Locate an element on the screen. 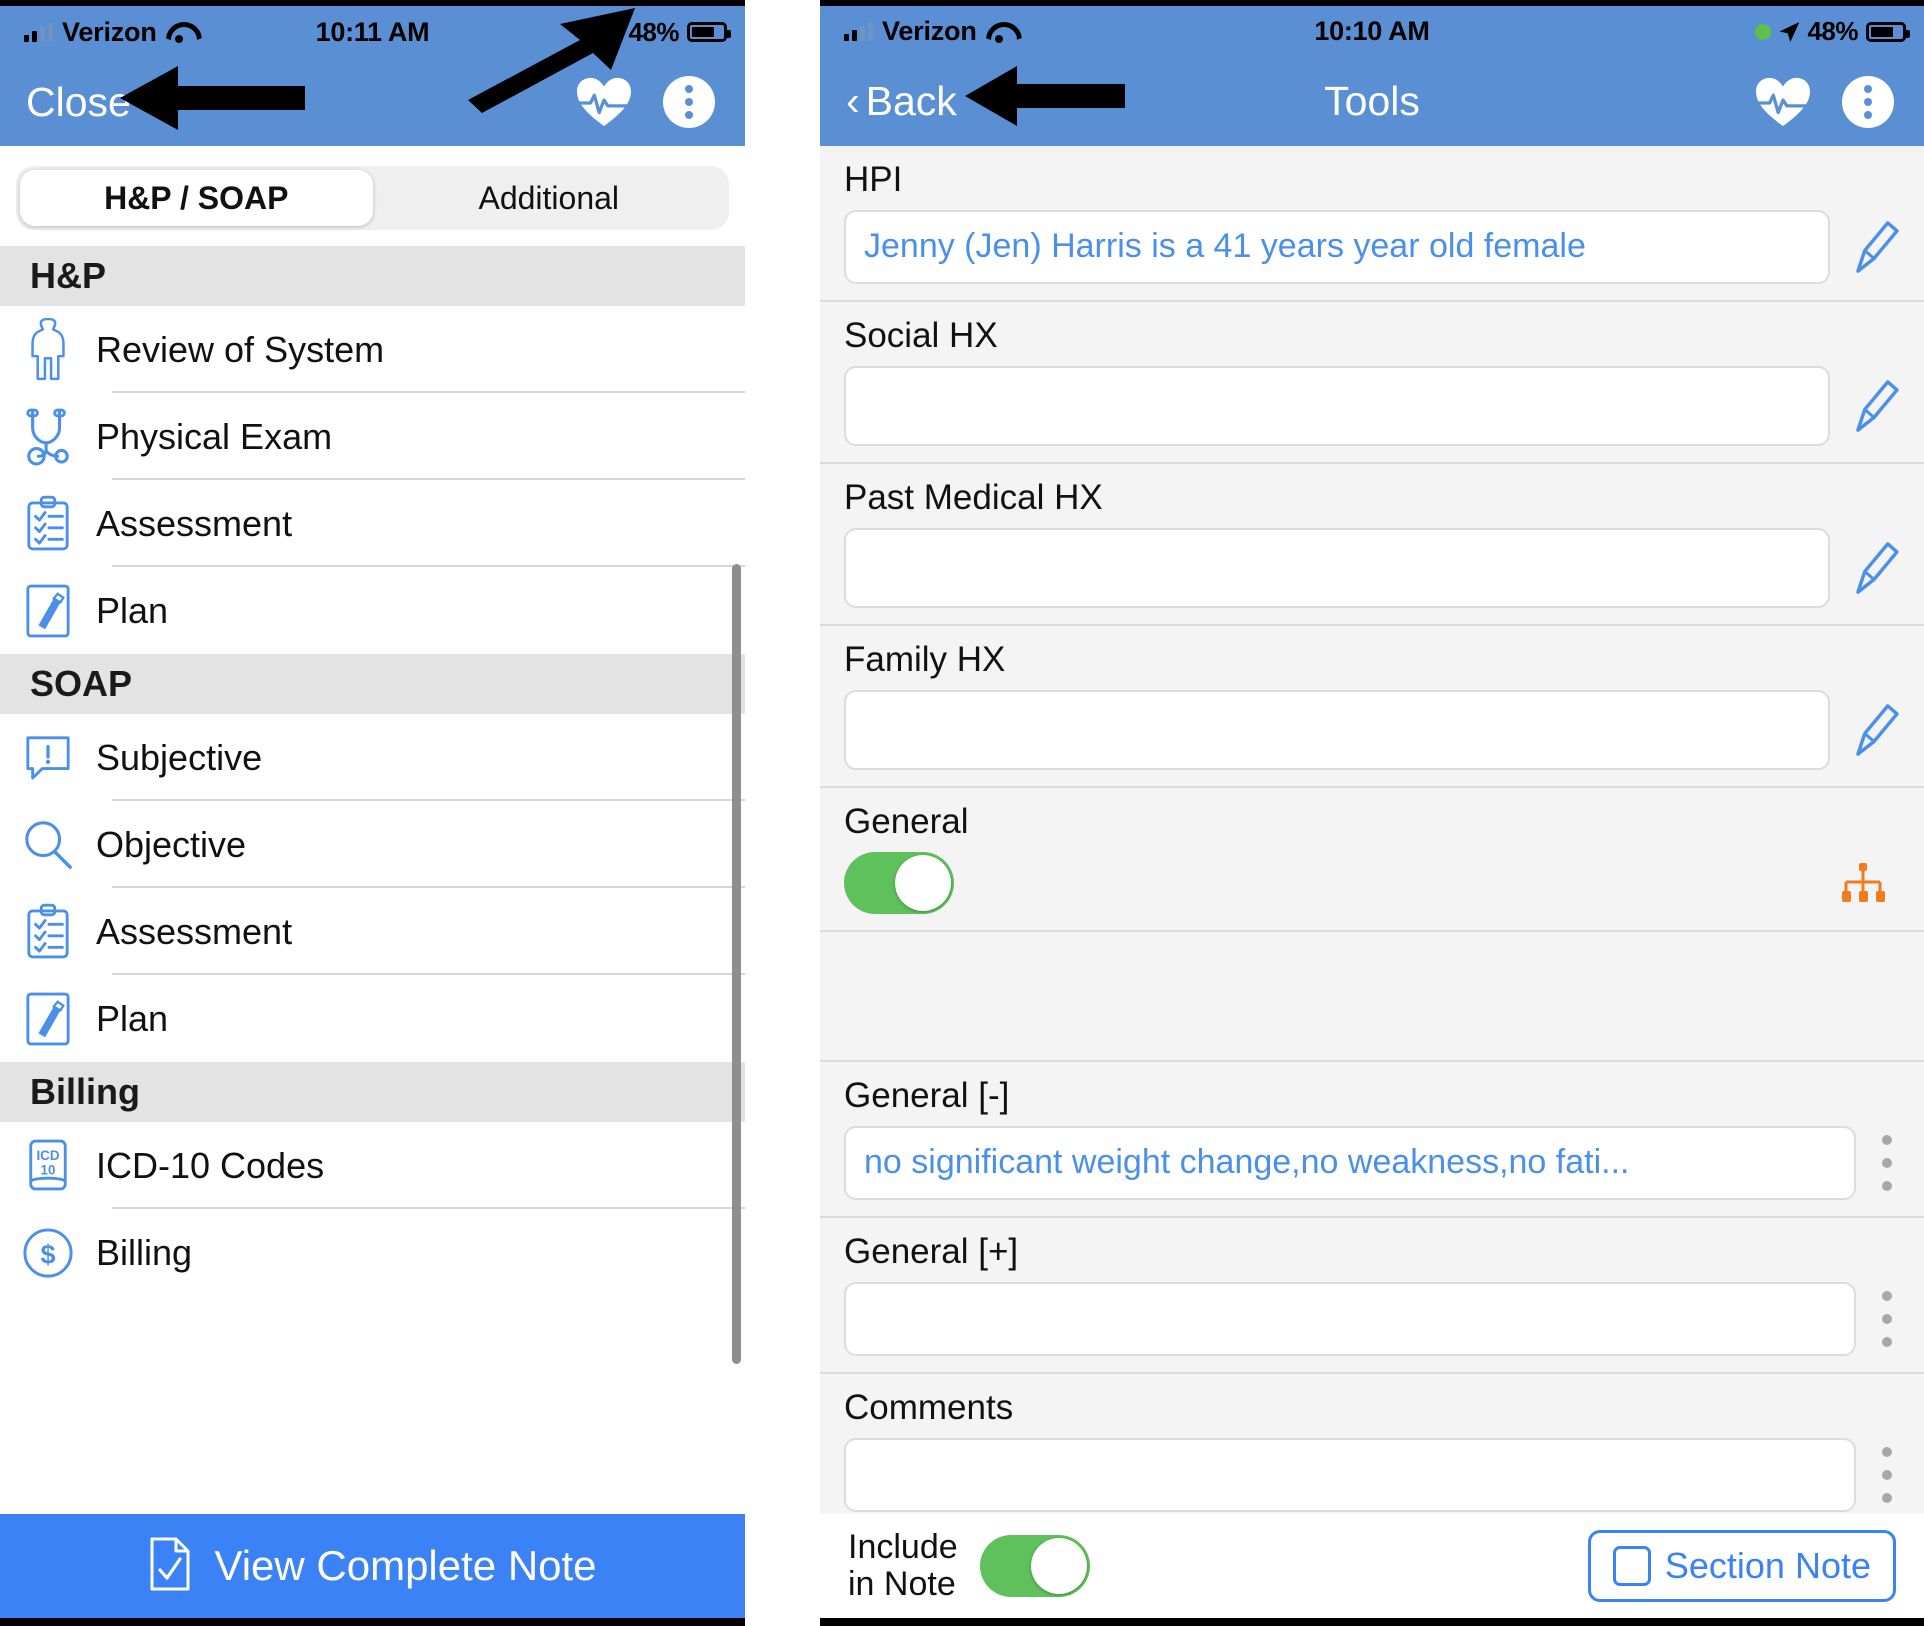 The image size is (1924, 1626). field-social-hx: Social HX is located at coordinates (1372, 382).